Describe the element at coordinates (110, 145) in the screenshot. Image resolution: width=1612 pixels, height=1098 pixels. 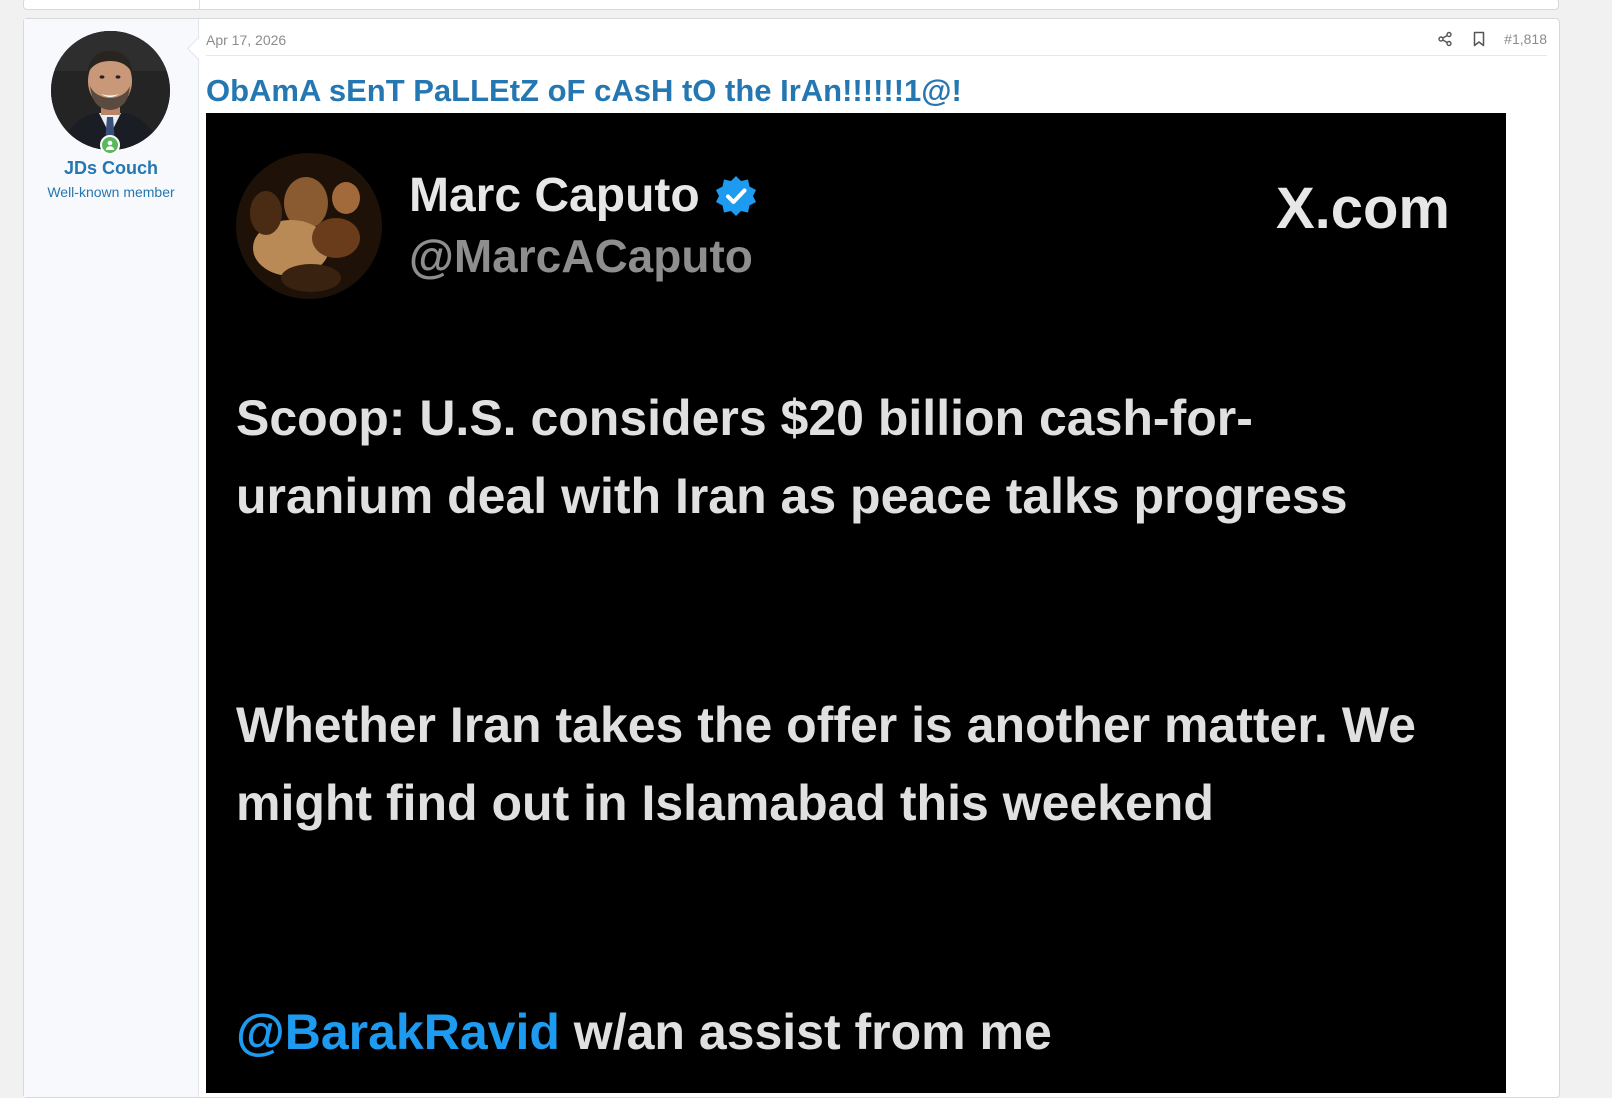
I see `online-status-icon` at that location.